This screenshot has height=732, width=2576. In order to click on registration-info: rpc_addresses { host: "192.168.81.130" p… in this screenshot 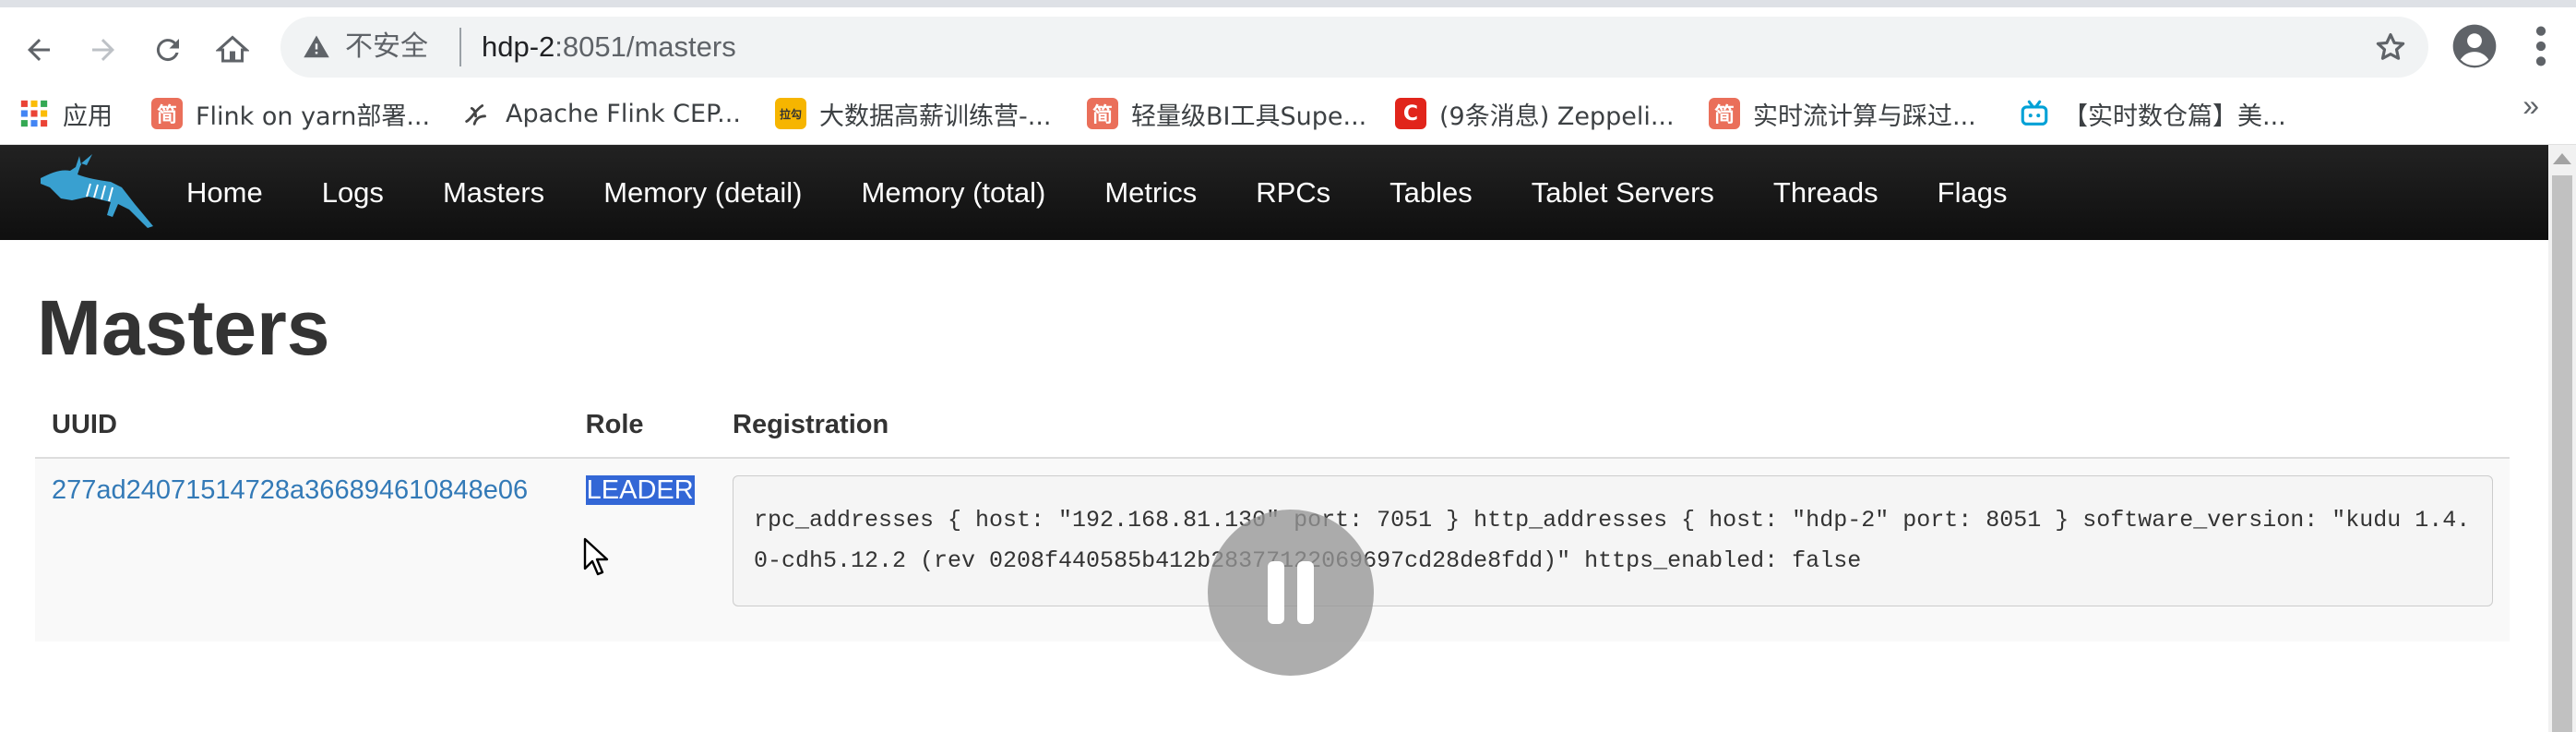, I will do `click(1613, 540)`.